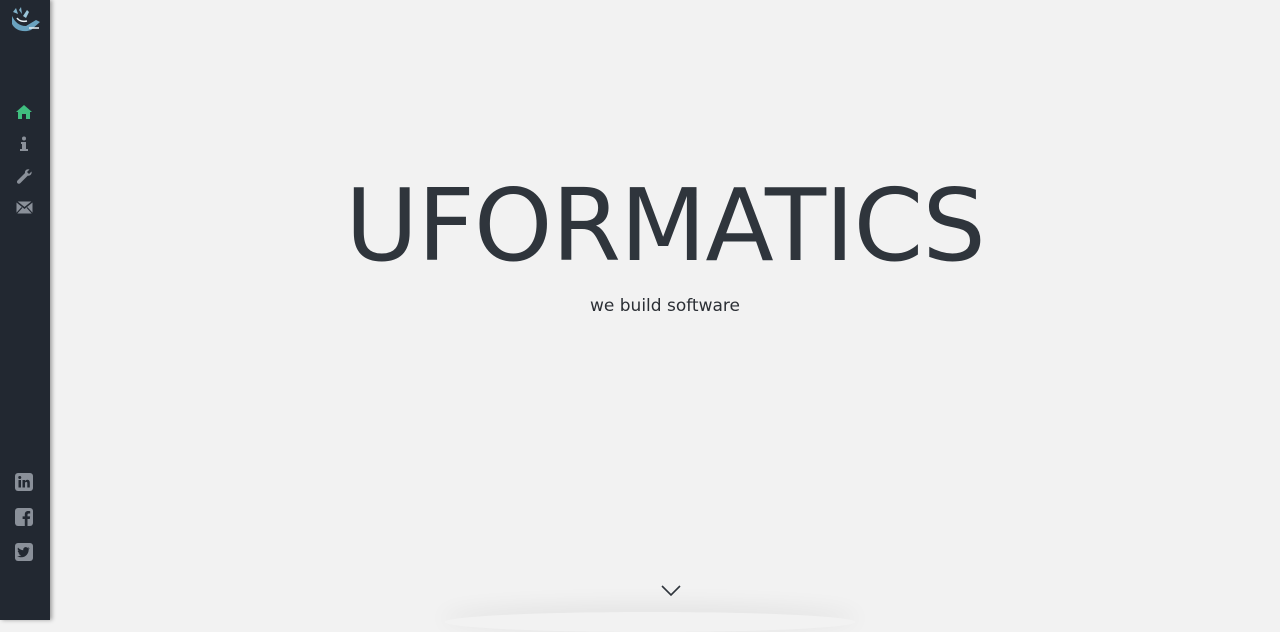 The width and height of the screenshot is (1280, 632). I want to click on social-facebook, so click(24, 517).